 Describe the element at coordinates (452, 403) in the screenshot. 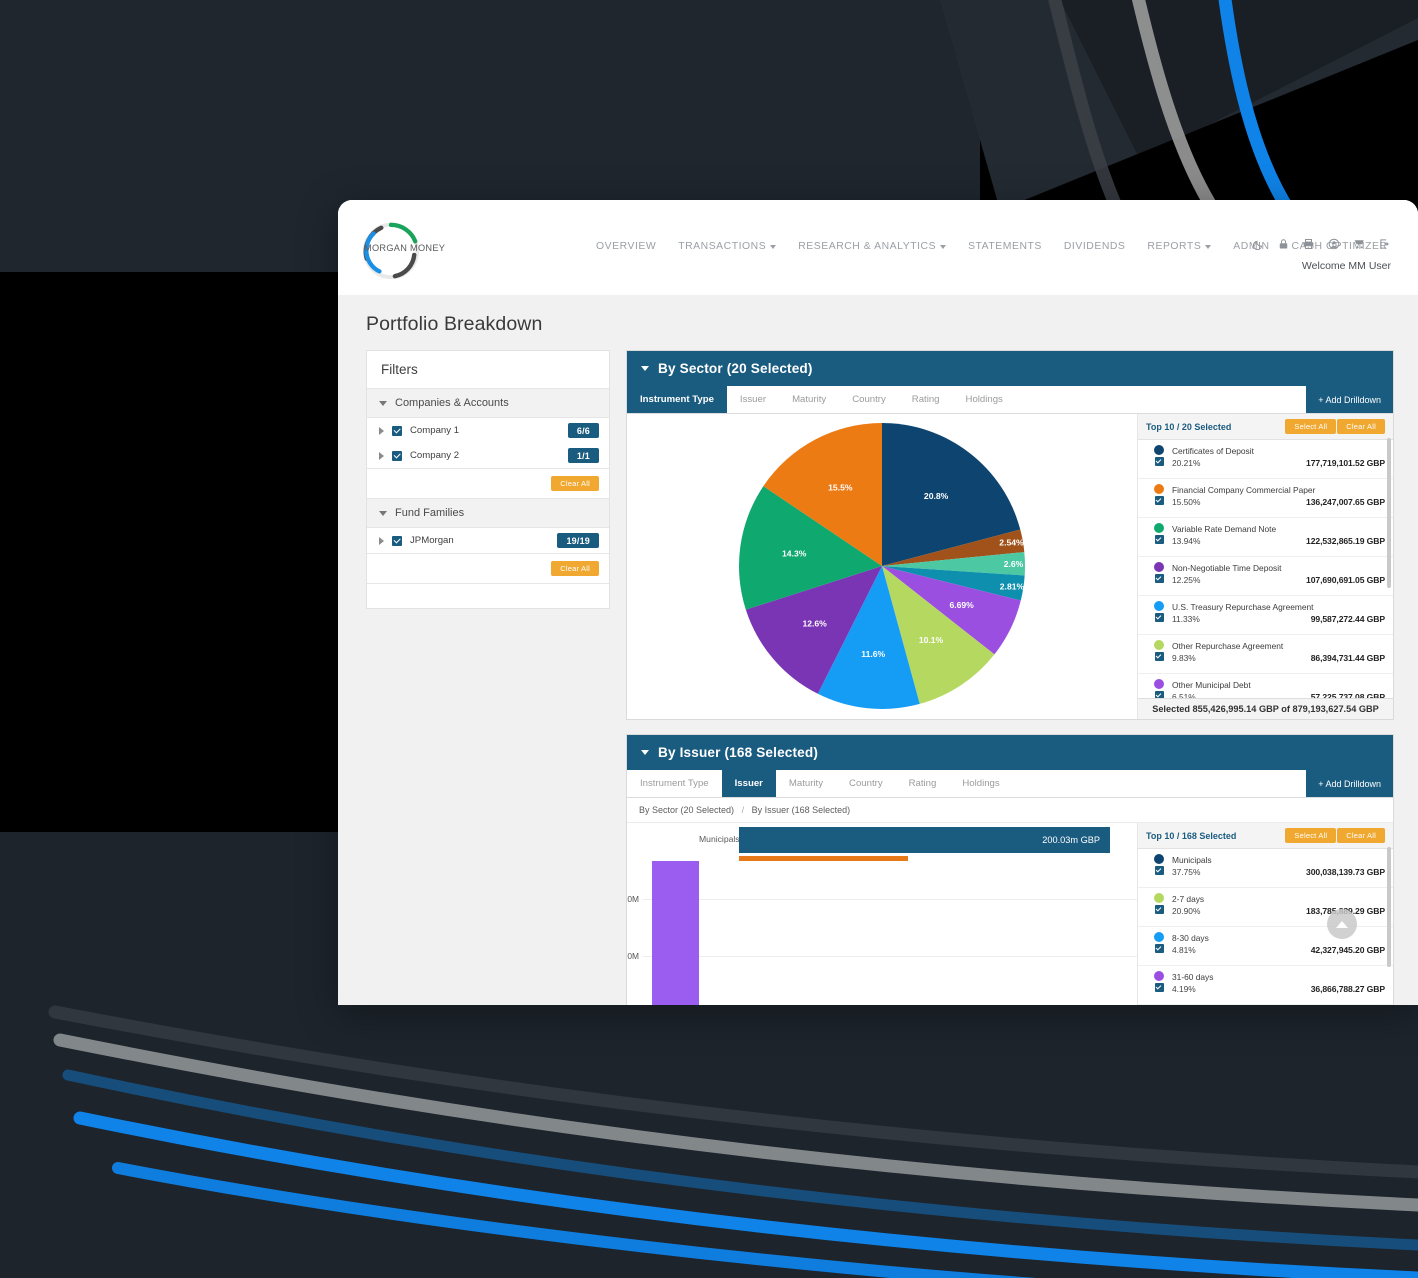

I see `filter-group-label: Companies & Accounts` at that location.